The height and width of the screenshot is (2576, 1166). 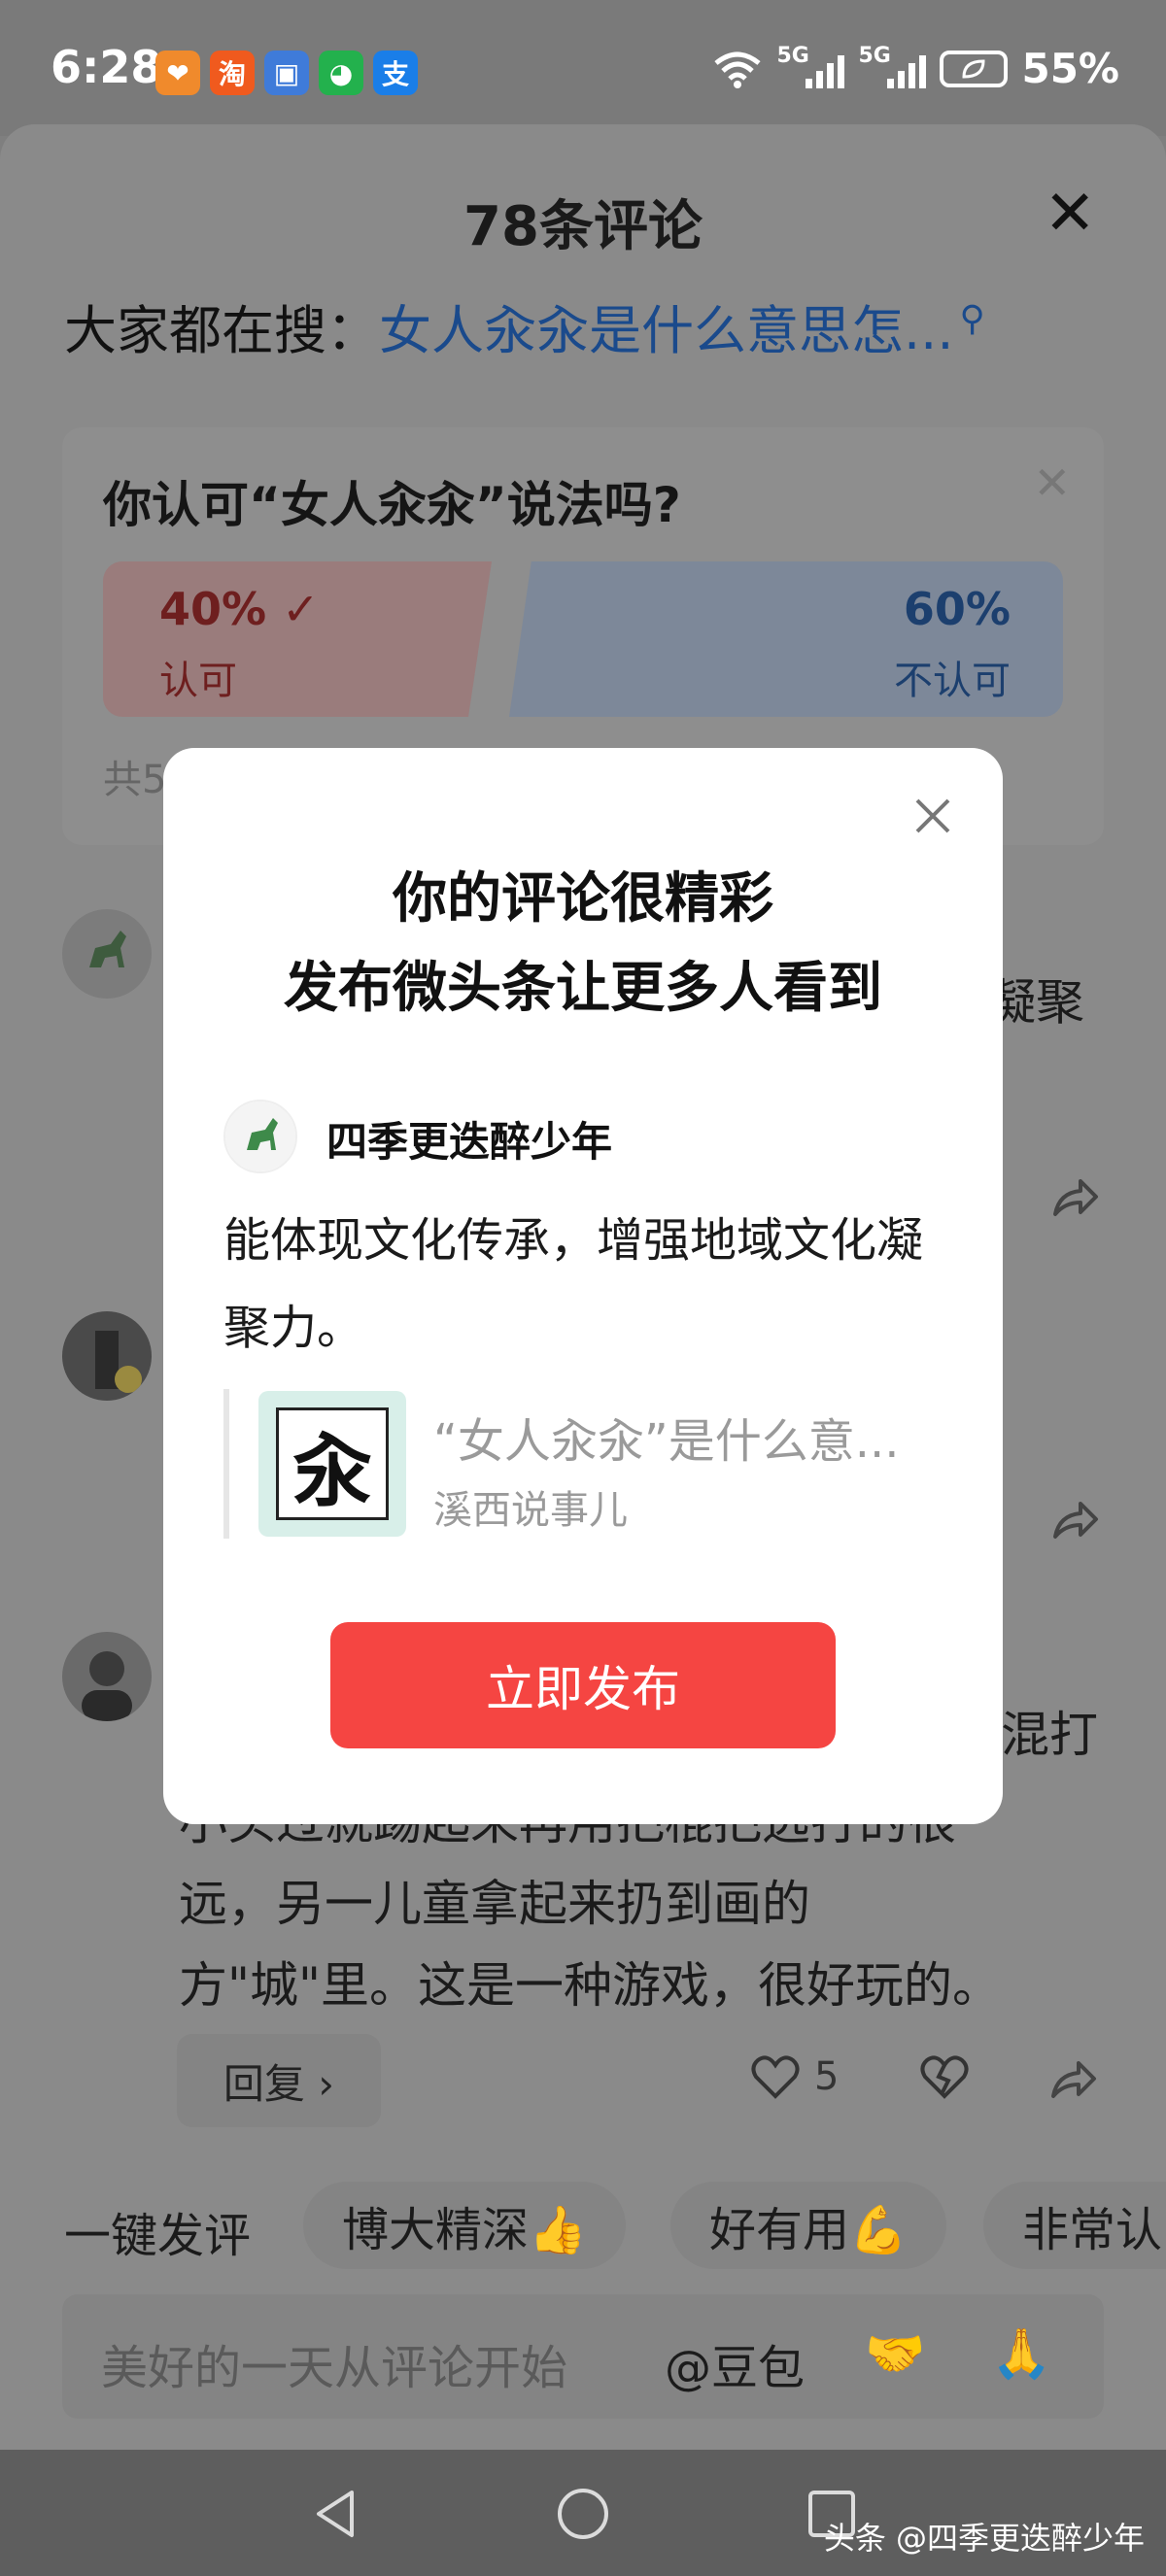 What do you see at coordinates (1074, 2225) in the screenshot?
I see `quick-chip: 非常认` at bounding box center [1074, 2225].